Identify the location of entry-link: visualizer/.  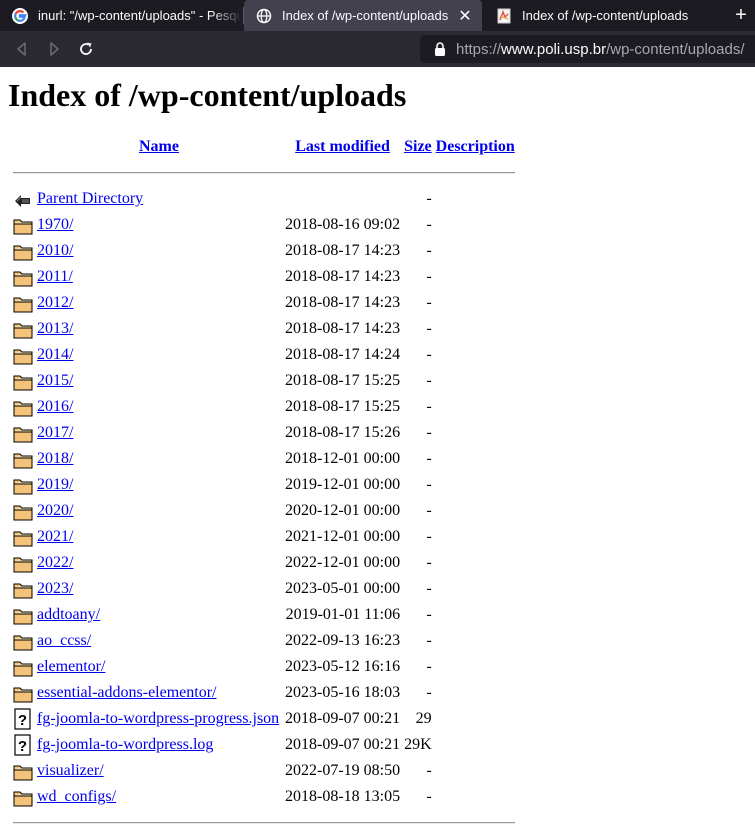
(70, 770).